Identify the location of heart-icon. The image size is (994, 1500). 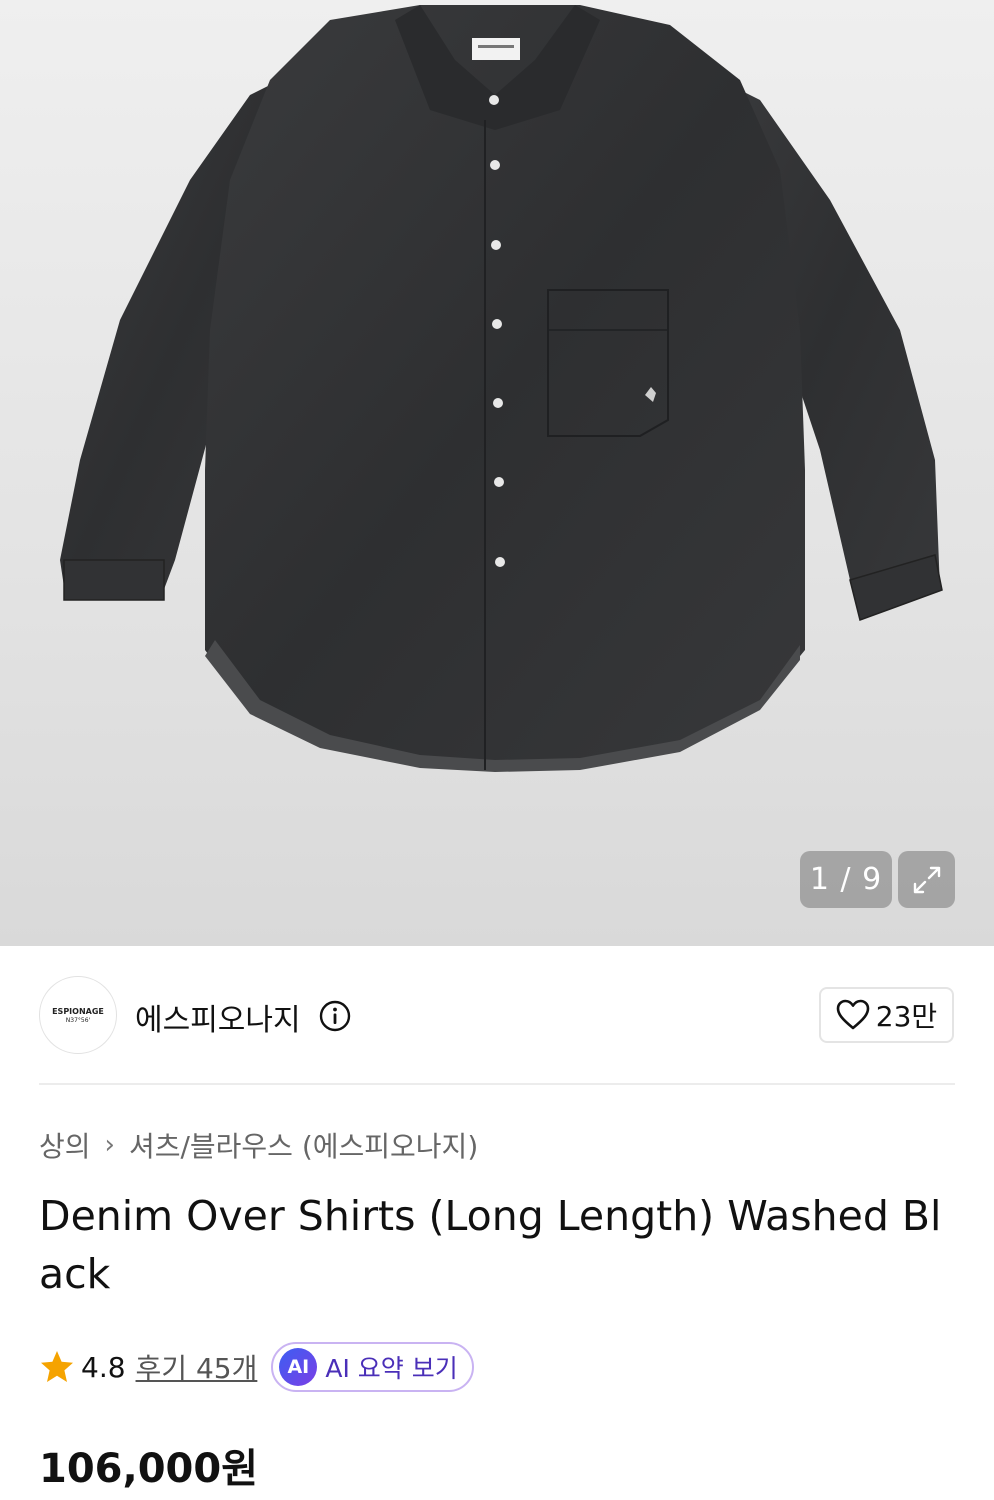
(853, 1014).